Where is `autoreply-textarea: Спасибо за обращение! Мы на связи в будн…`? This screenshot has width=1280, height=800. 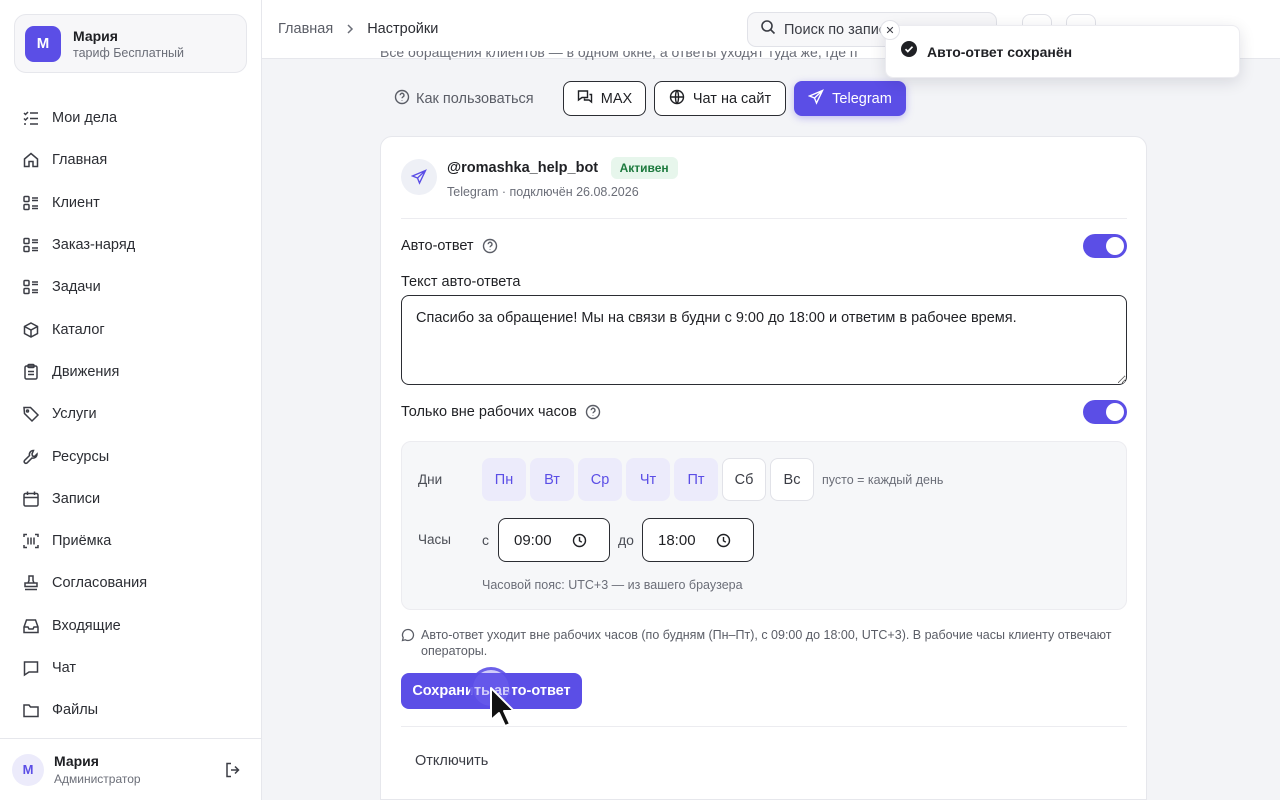
autoreply-textarea: Спасибо за обращение! Мы на связи в будн… is located at coordinates (764, 340).